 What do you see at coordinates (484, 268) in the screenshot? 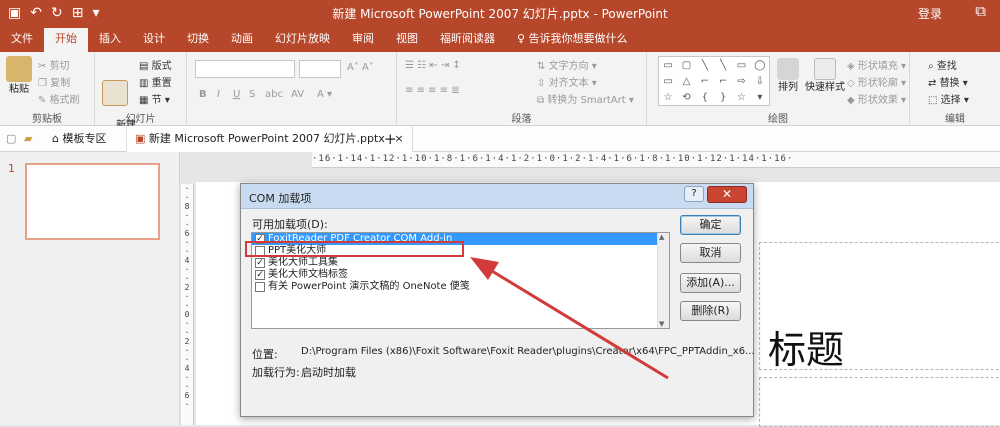
I see `arrow-head` at bounding box center [484, 268].